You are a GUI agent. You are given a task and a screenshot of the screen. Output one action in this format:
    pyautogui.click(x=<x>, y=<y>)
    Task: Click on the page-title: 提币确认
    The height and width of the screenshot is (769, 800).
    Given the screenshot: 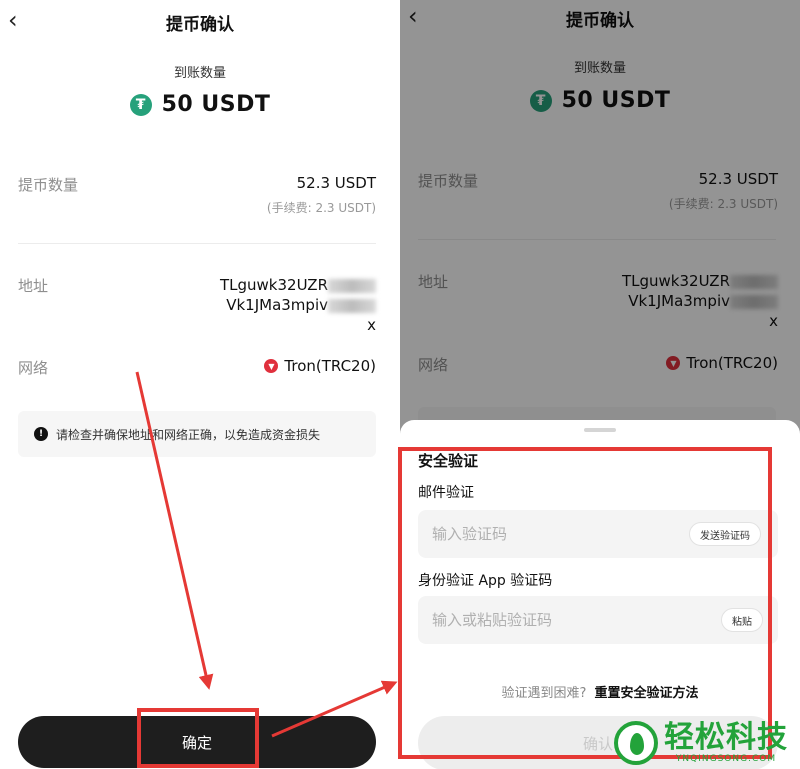 What is the action you would take?
    pyautogui.click(x=200, y=25)
    